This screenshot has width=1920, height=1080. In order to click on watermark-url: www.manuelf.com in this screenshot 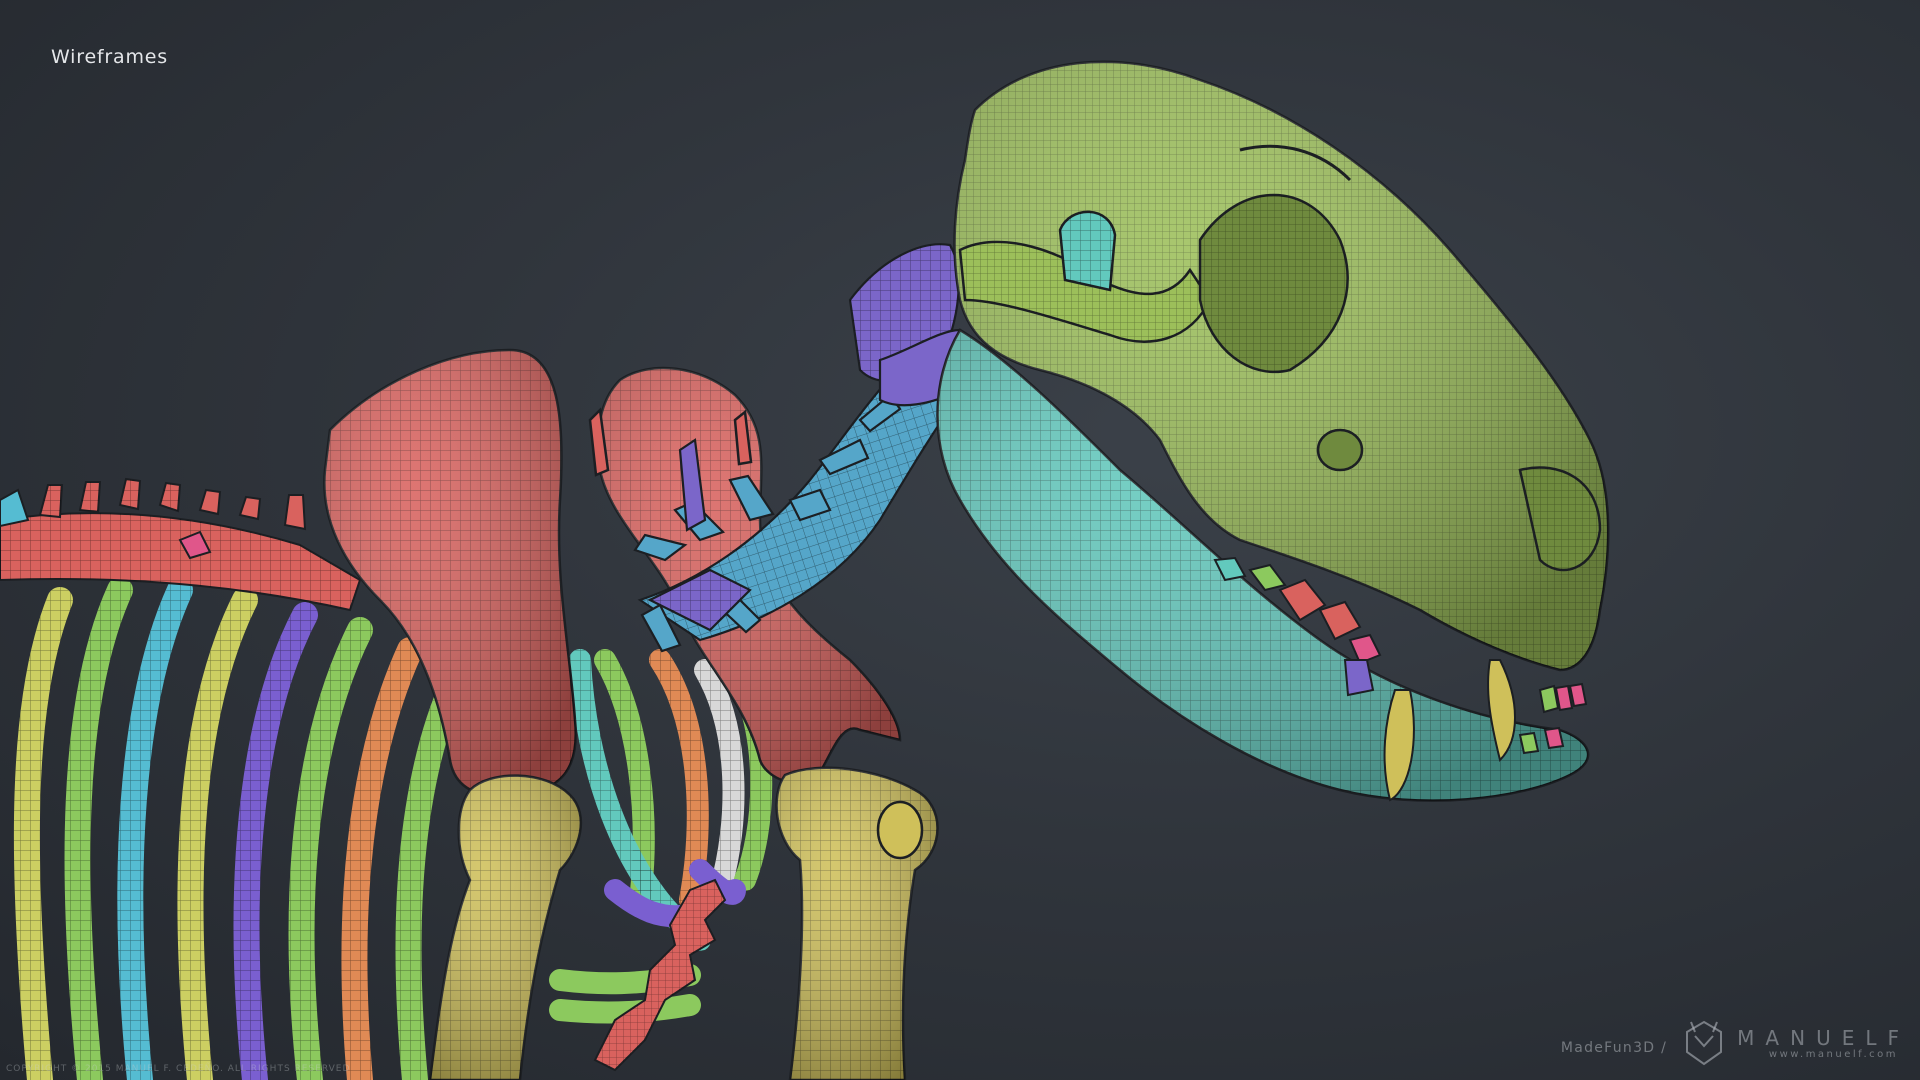, I will do `click(1833, 1054)`.